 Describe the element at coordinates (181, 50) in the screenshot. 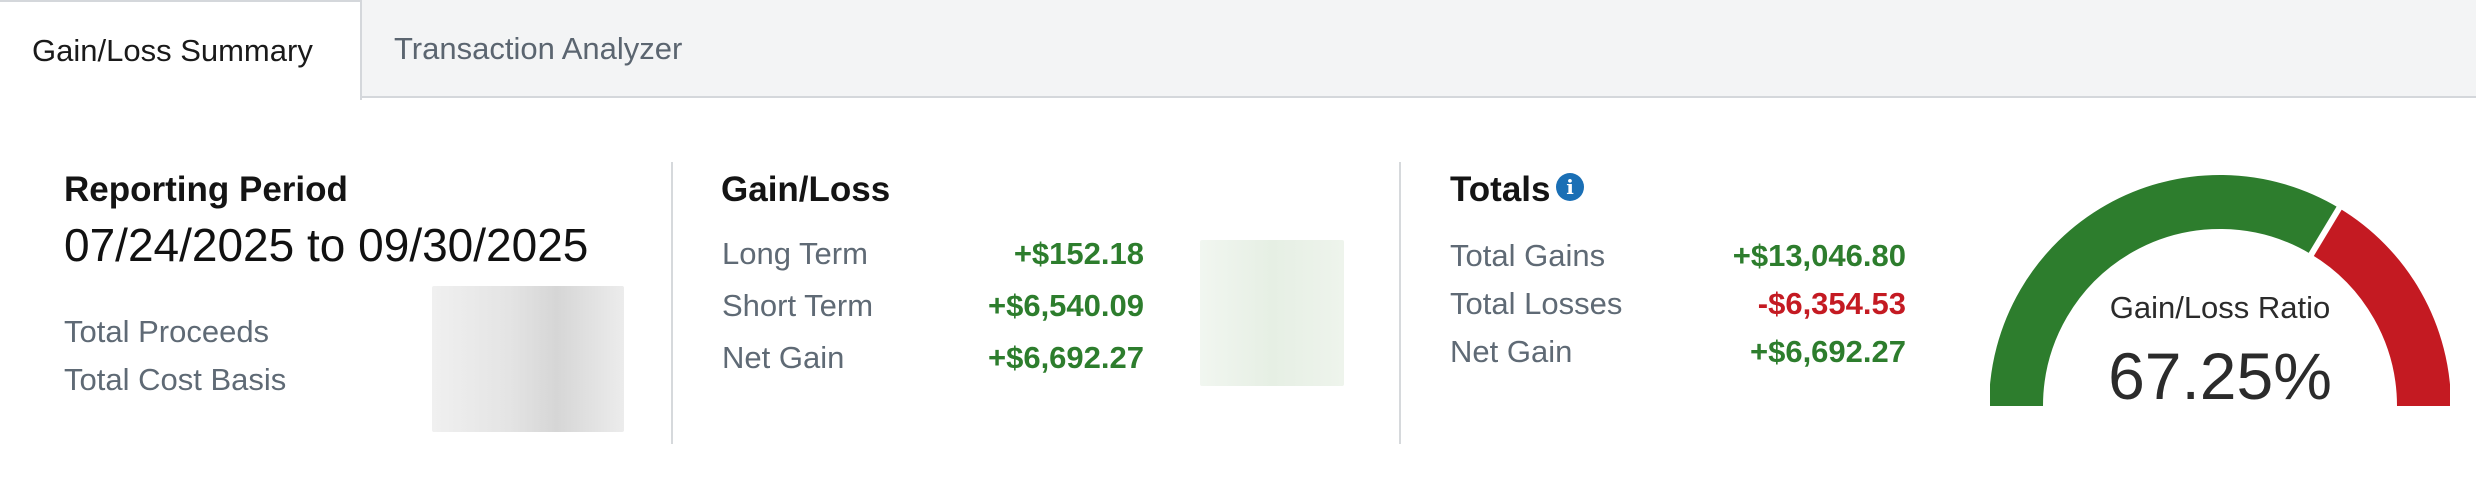

I see `tab-gain-loss-summary: Gain/Loss Summary` at that location.